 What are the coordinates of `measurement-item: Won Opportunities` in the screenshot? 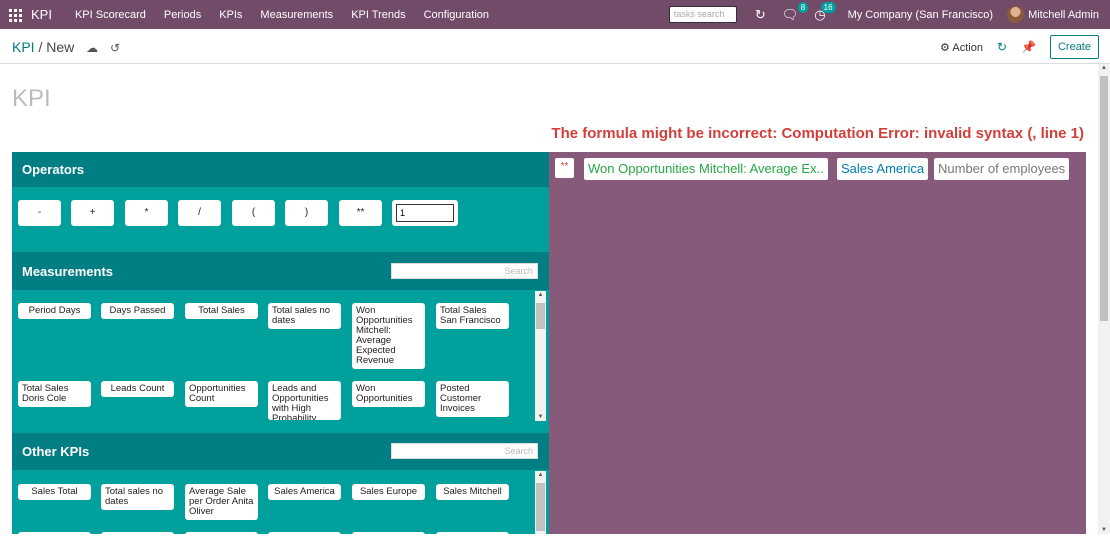 It's located at (388, 394).